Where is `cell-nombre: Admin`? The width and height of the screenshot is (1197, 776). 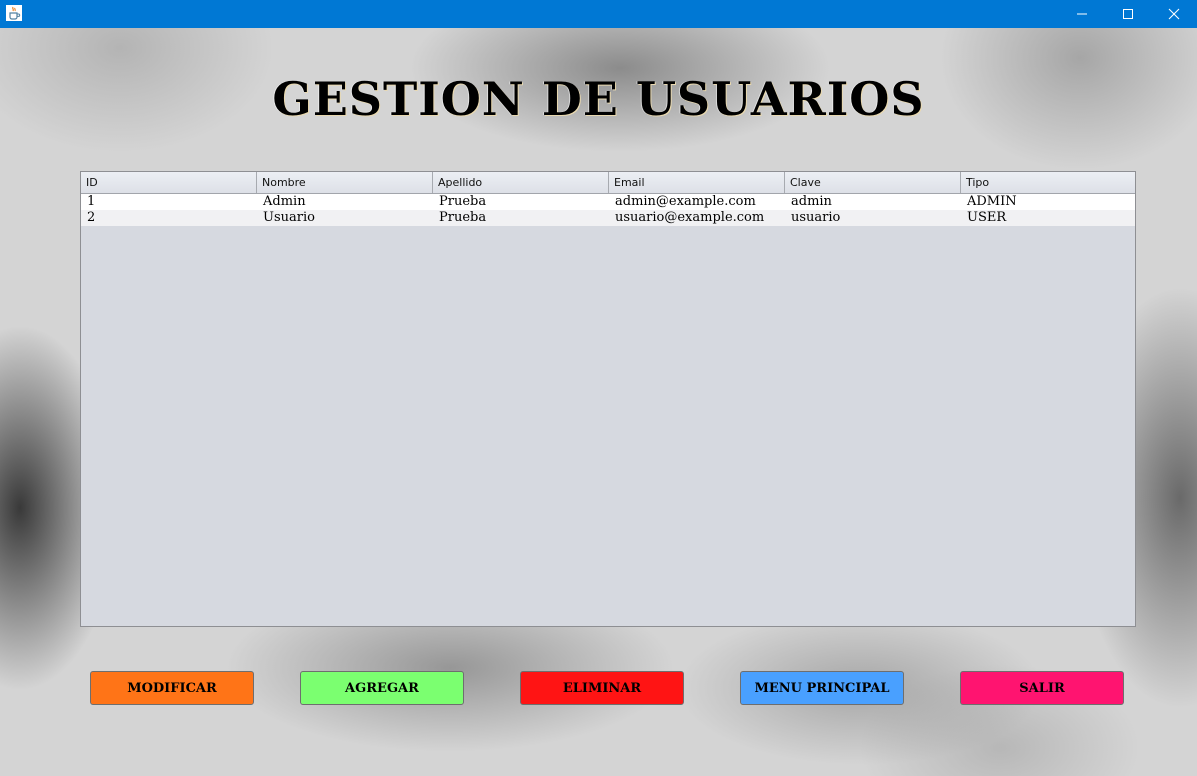
cell-nombre: Admin is located at coordinates (345, 202).